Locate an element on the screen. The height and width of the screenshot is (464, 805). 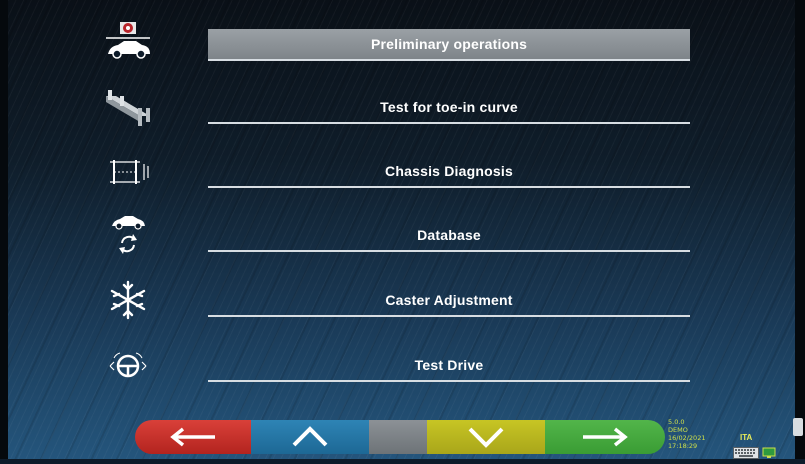
chevron-up-icon is located at coordinates (310, 436).